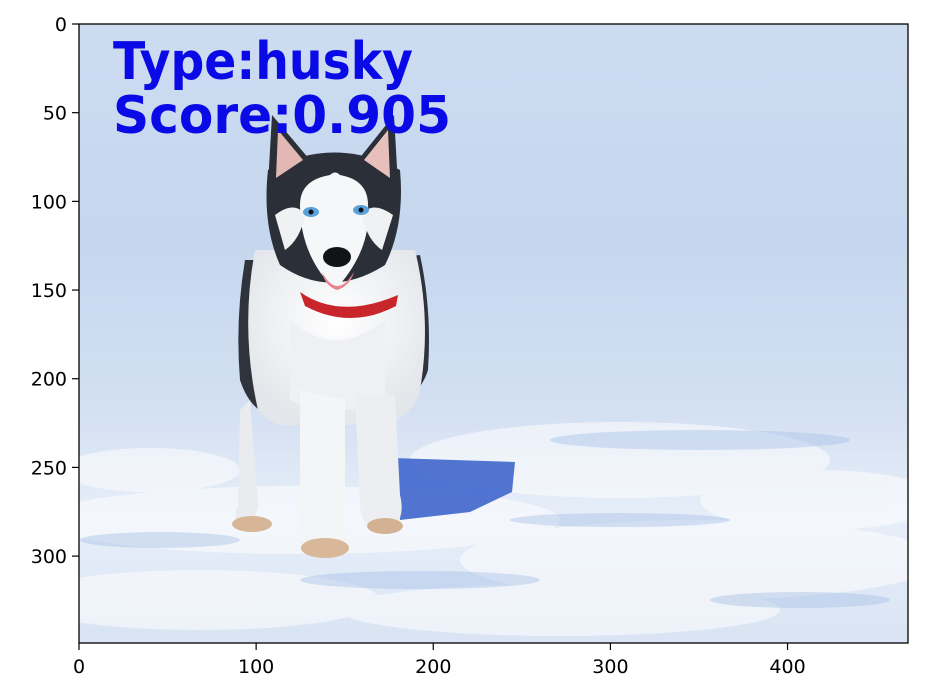 The width and height of the screenshot is (932, 691). Describe the element at coordinates (433, 667) in the screenshot. I see `x-tick-label: 200` at that location.